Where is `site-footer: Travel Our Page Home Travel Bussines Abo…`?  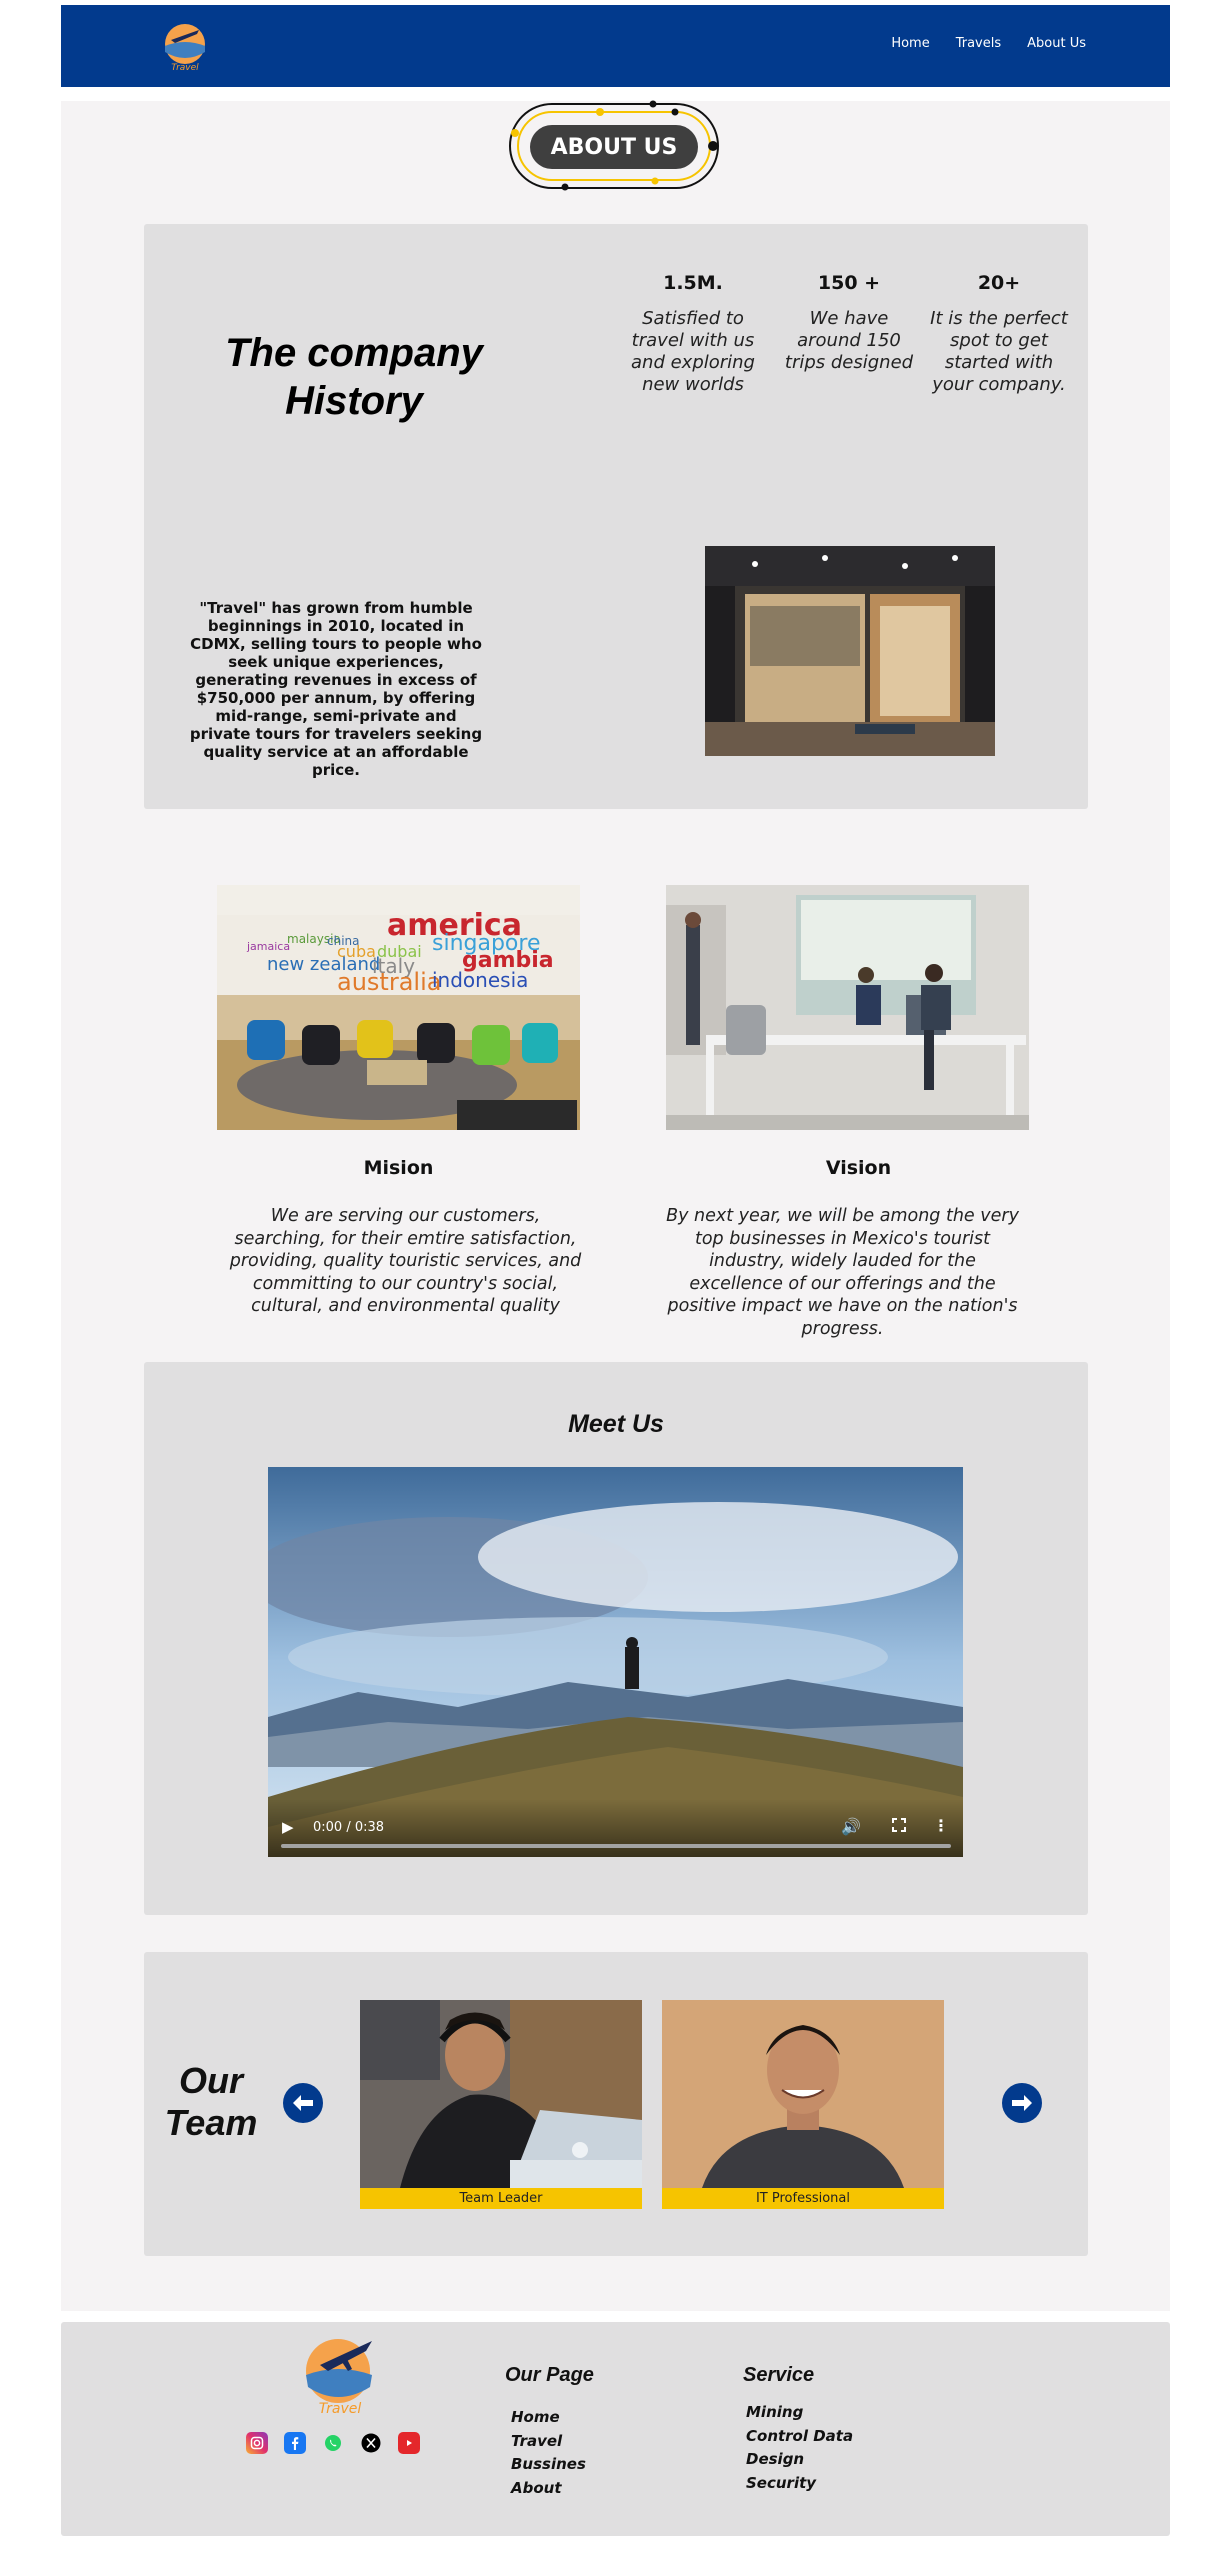
site-footer: Travel Our Page Home Travel Bussines Abo… is located at coordinates (615, 2429).